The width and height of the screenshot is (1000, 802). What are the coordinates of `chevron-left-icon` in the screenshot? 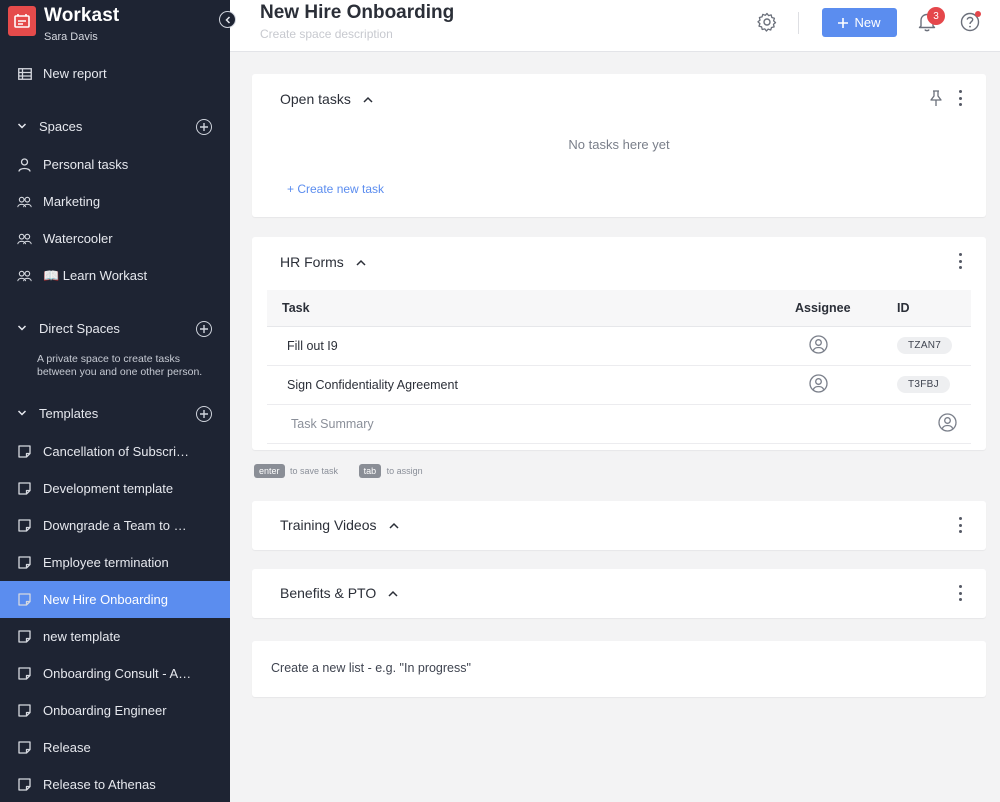 It's located at (227, 19).